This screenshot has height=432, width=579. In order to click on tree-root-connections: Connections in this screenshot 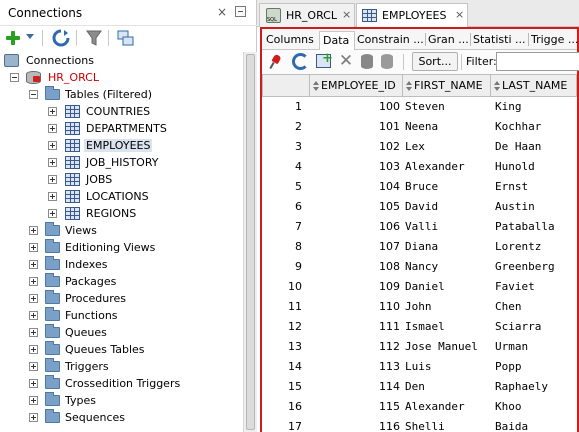, I will do `click(122, 60)`.